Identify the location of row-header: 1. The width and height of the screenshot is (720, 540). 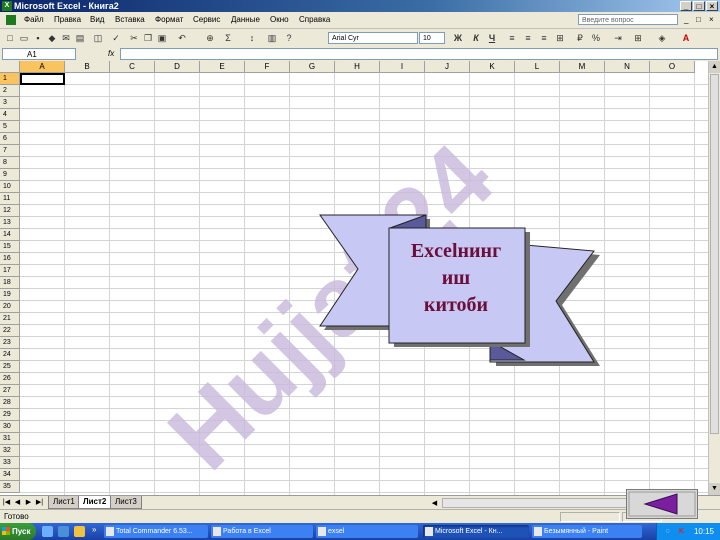
(10, 79).